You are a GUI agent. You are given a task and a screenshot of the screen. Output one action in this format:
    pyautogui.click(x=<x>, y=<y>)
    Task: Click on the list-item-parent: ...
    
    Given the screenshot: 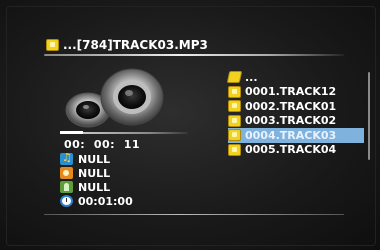 What is the action you would take?
    pyautogui.click(x=295, y=77)
    